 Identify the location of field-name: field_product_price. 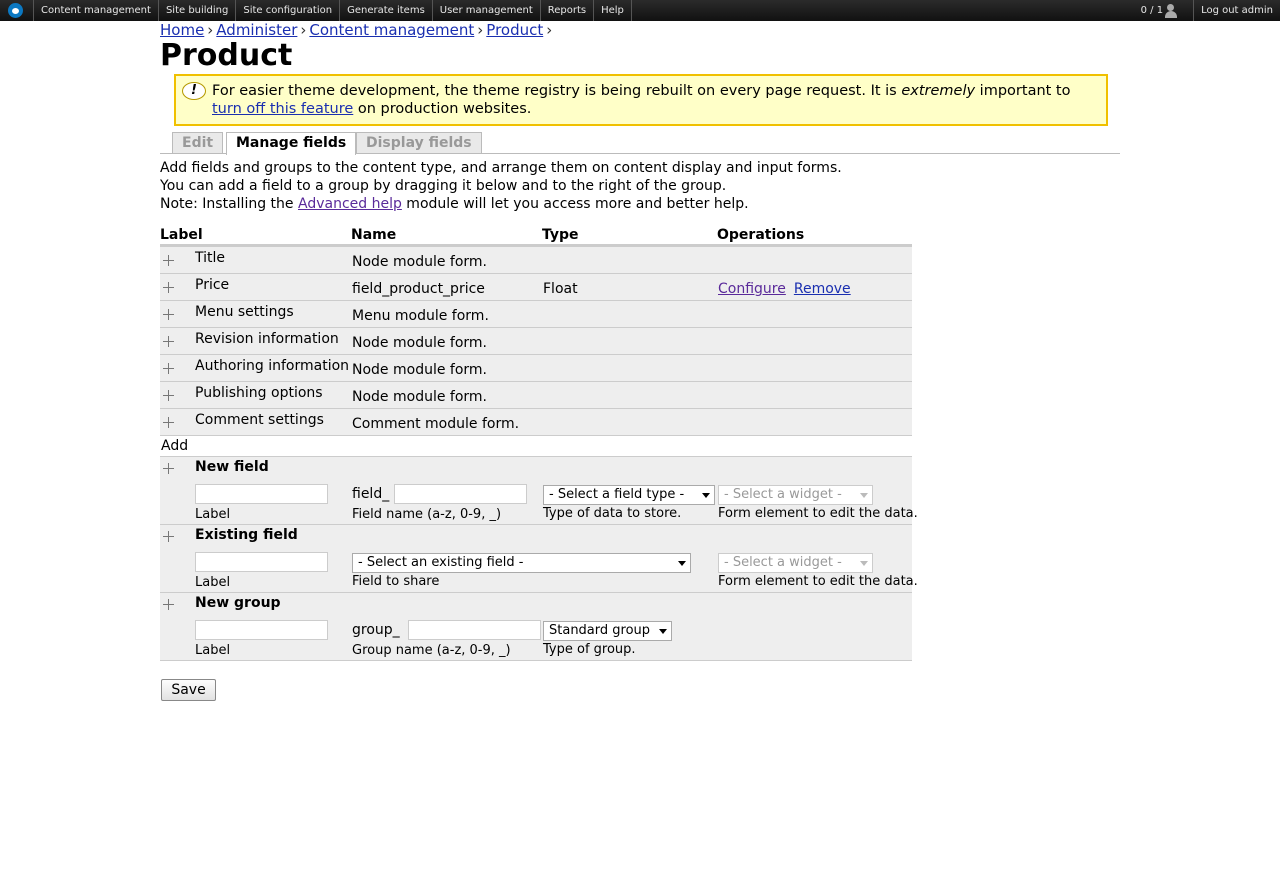
(418, 289).